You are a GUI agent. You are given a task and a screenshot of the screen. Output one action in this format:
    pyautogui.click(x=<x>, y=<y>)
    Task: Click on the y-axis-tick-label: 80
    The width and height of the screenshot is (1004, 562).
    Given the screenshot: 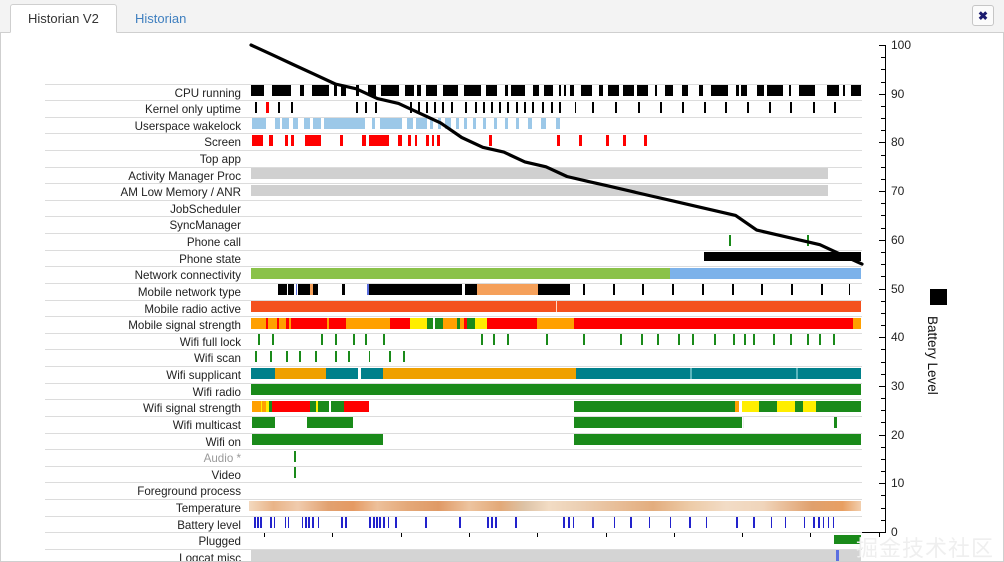 What is the action you would take?
    pyautogui.click(x=898, y=142)
    